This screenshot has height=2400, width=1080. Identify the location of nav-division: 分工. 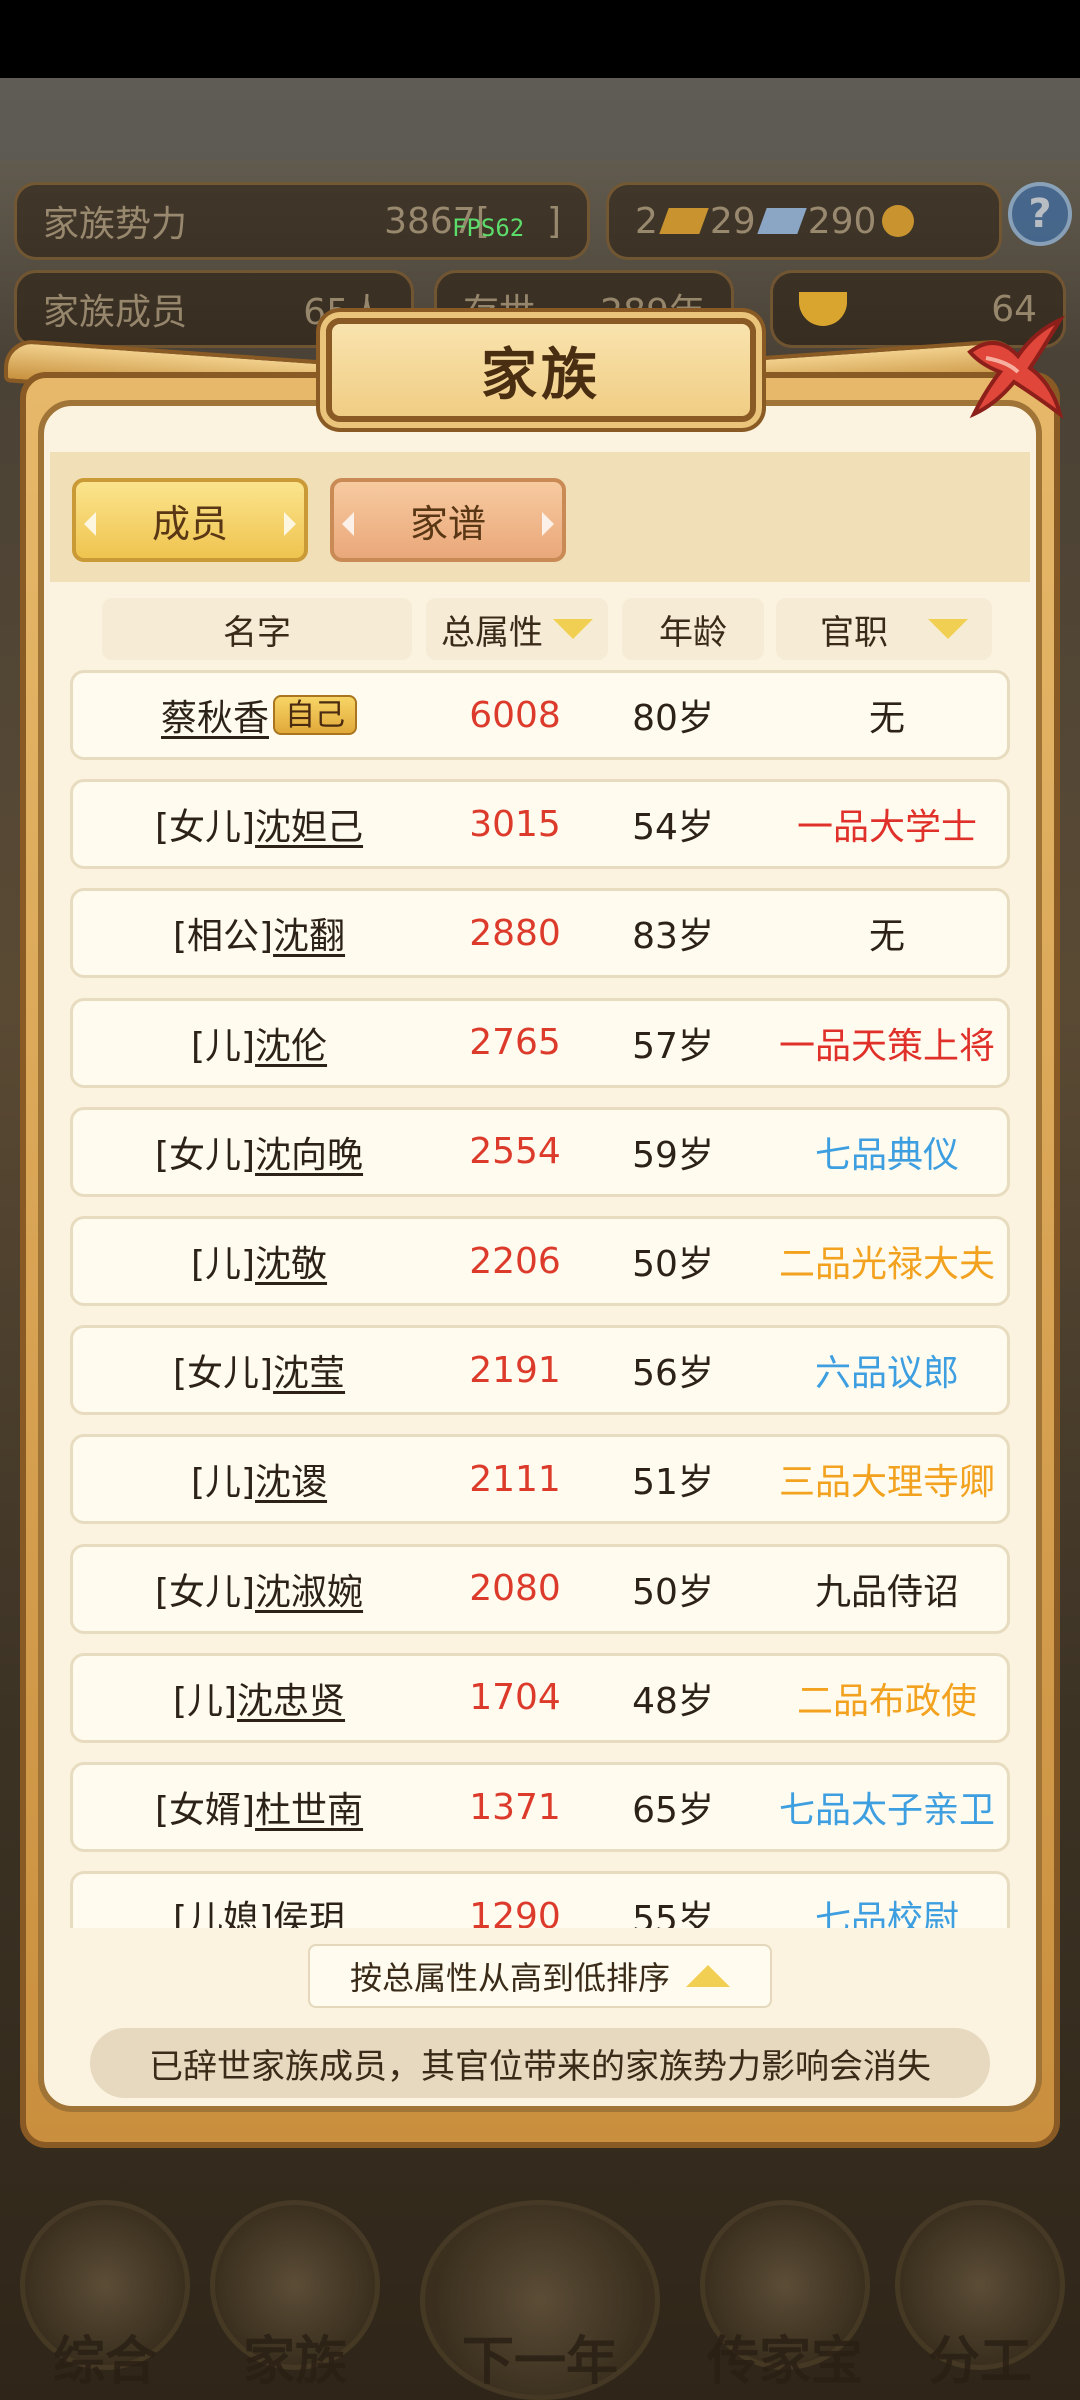
(980, 2300).